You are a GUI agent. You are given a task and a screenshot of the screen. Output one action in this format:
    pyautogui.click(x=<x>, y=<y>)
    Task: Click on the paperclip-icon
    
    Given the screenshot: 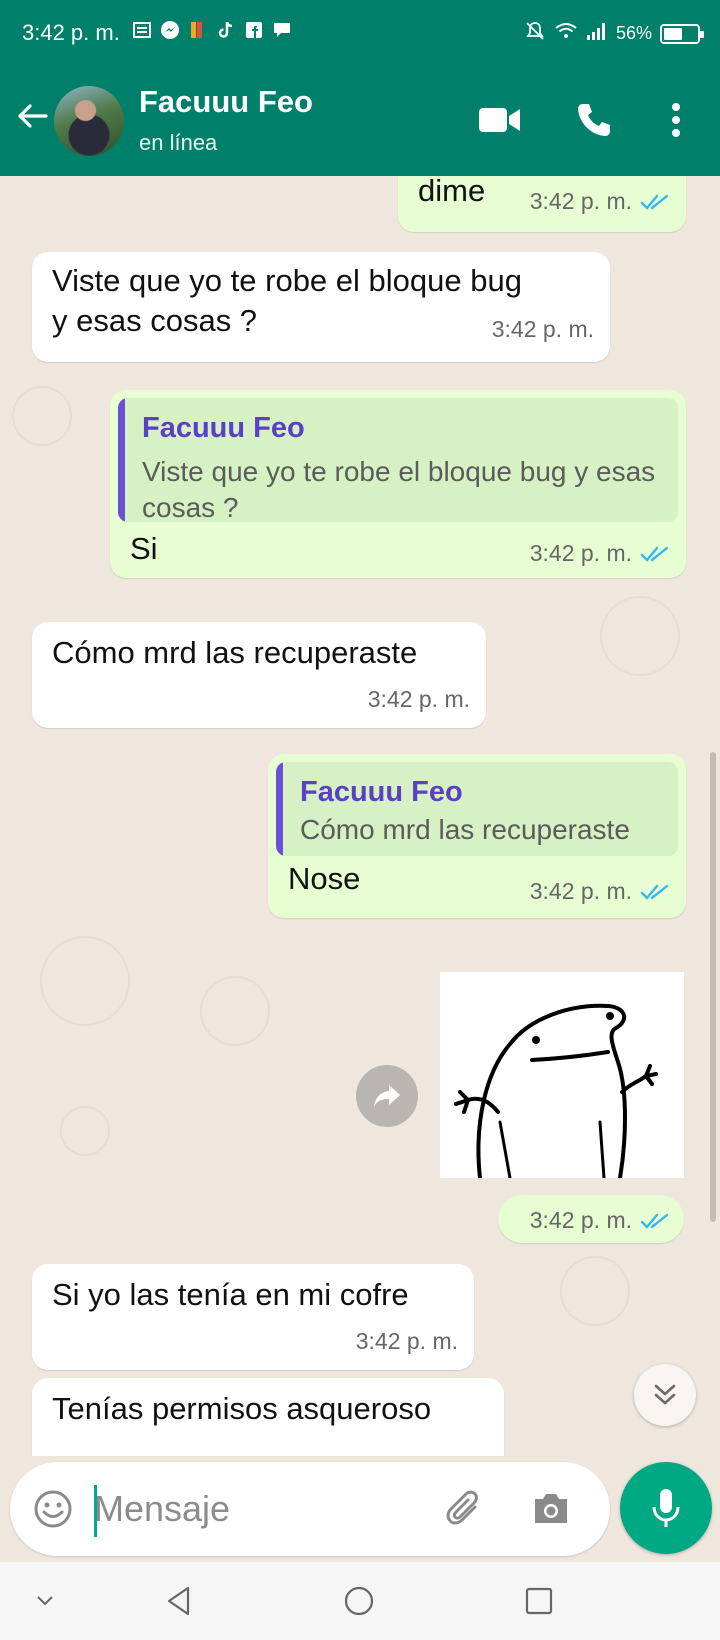 What is the action you would take?
    pyautogui.click(x=462, y=1507)
    